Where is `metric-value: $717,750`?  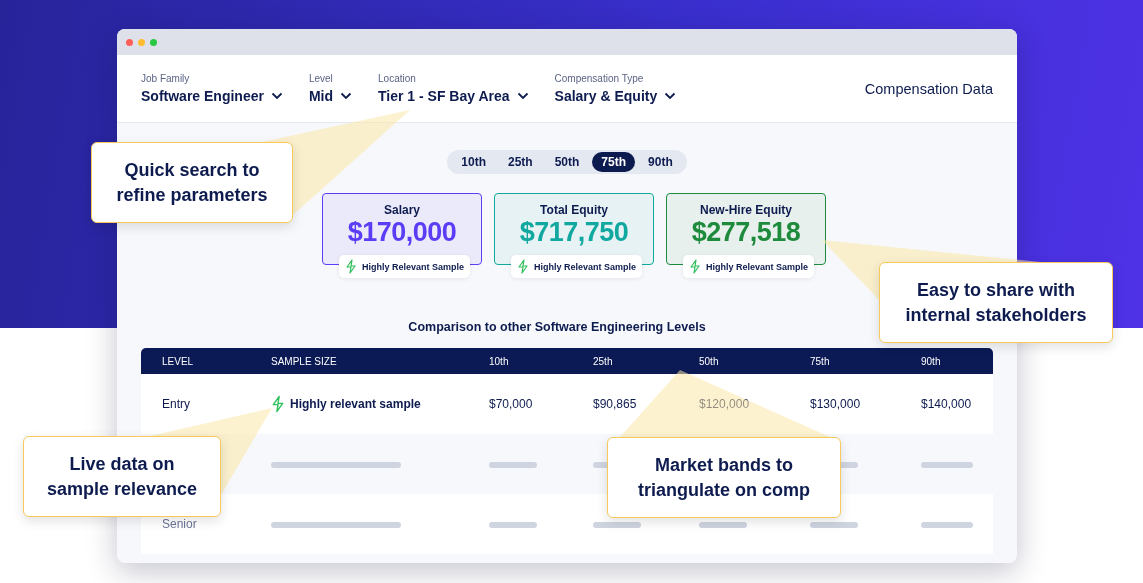
metric-value: $717,750 is located at coordinates (574, 232).